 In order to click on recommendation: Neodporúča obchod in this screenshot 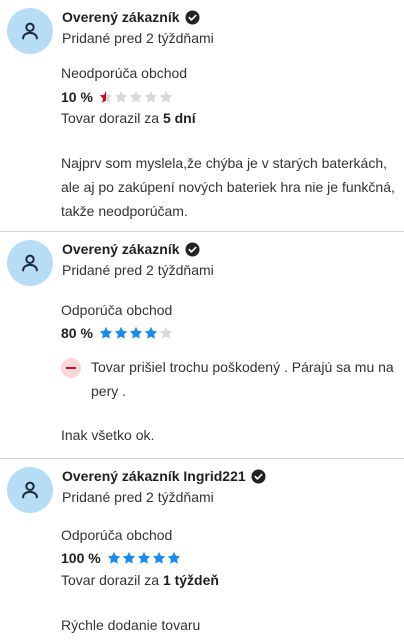, I will do `click(124, 73)`.